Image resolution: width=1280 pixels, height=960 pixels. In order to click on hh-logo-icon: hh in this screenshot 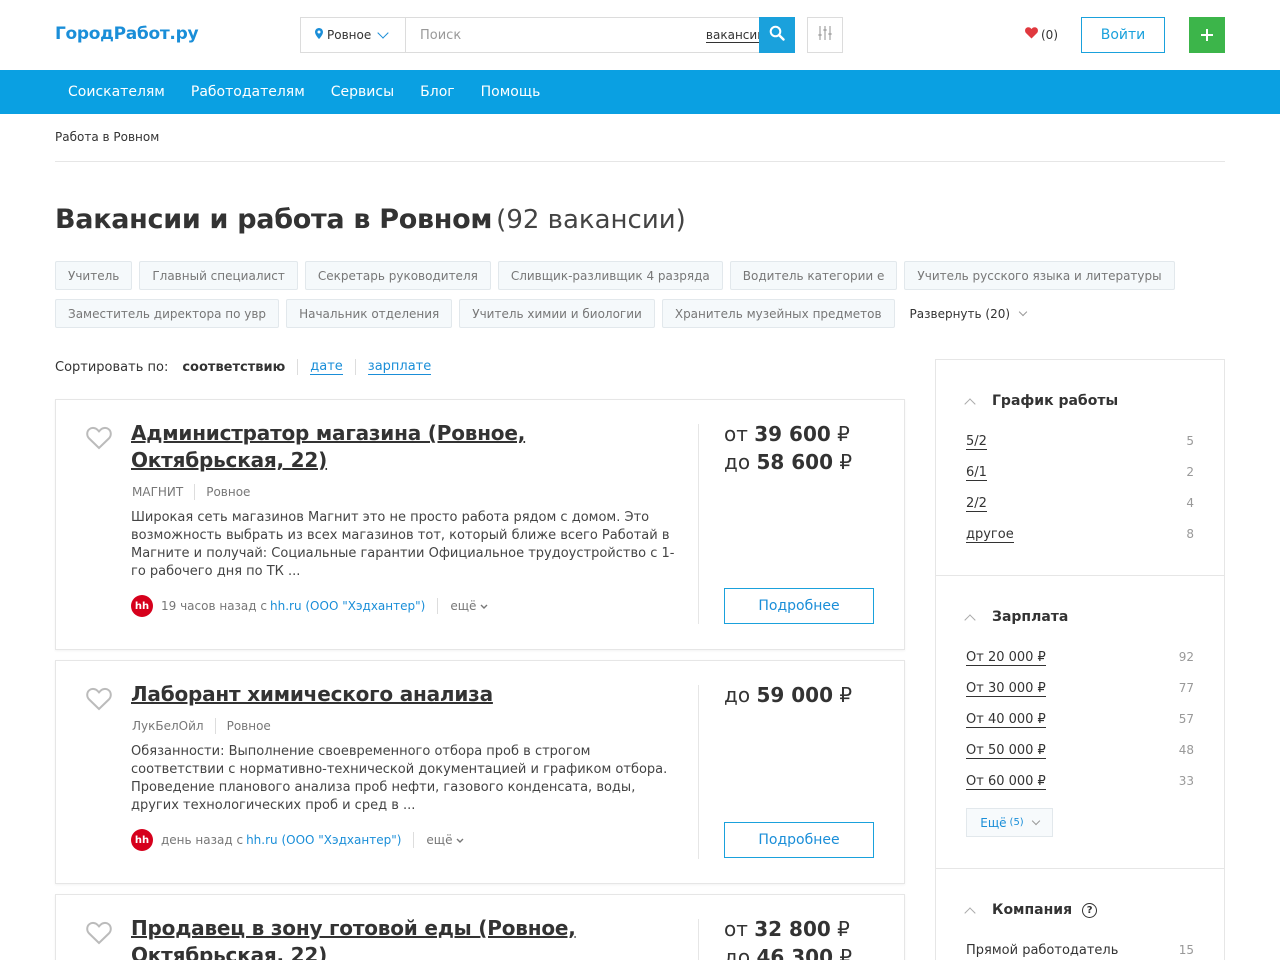, I will do `click(142, 840)`.